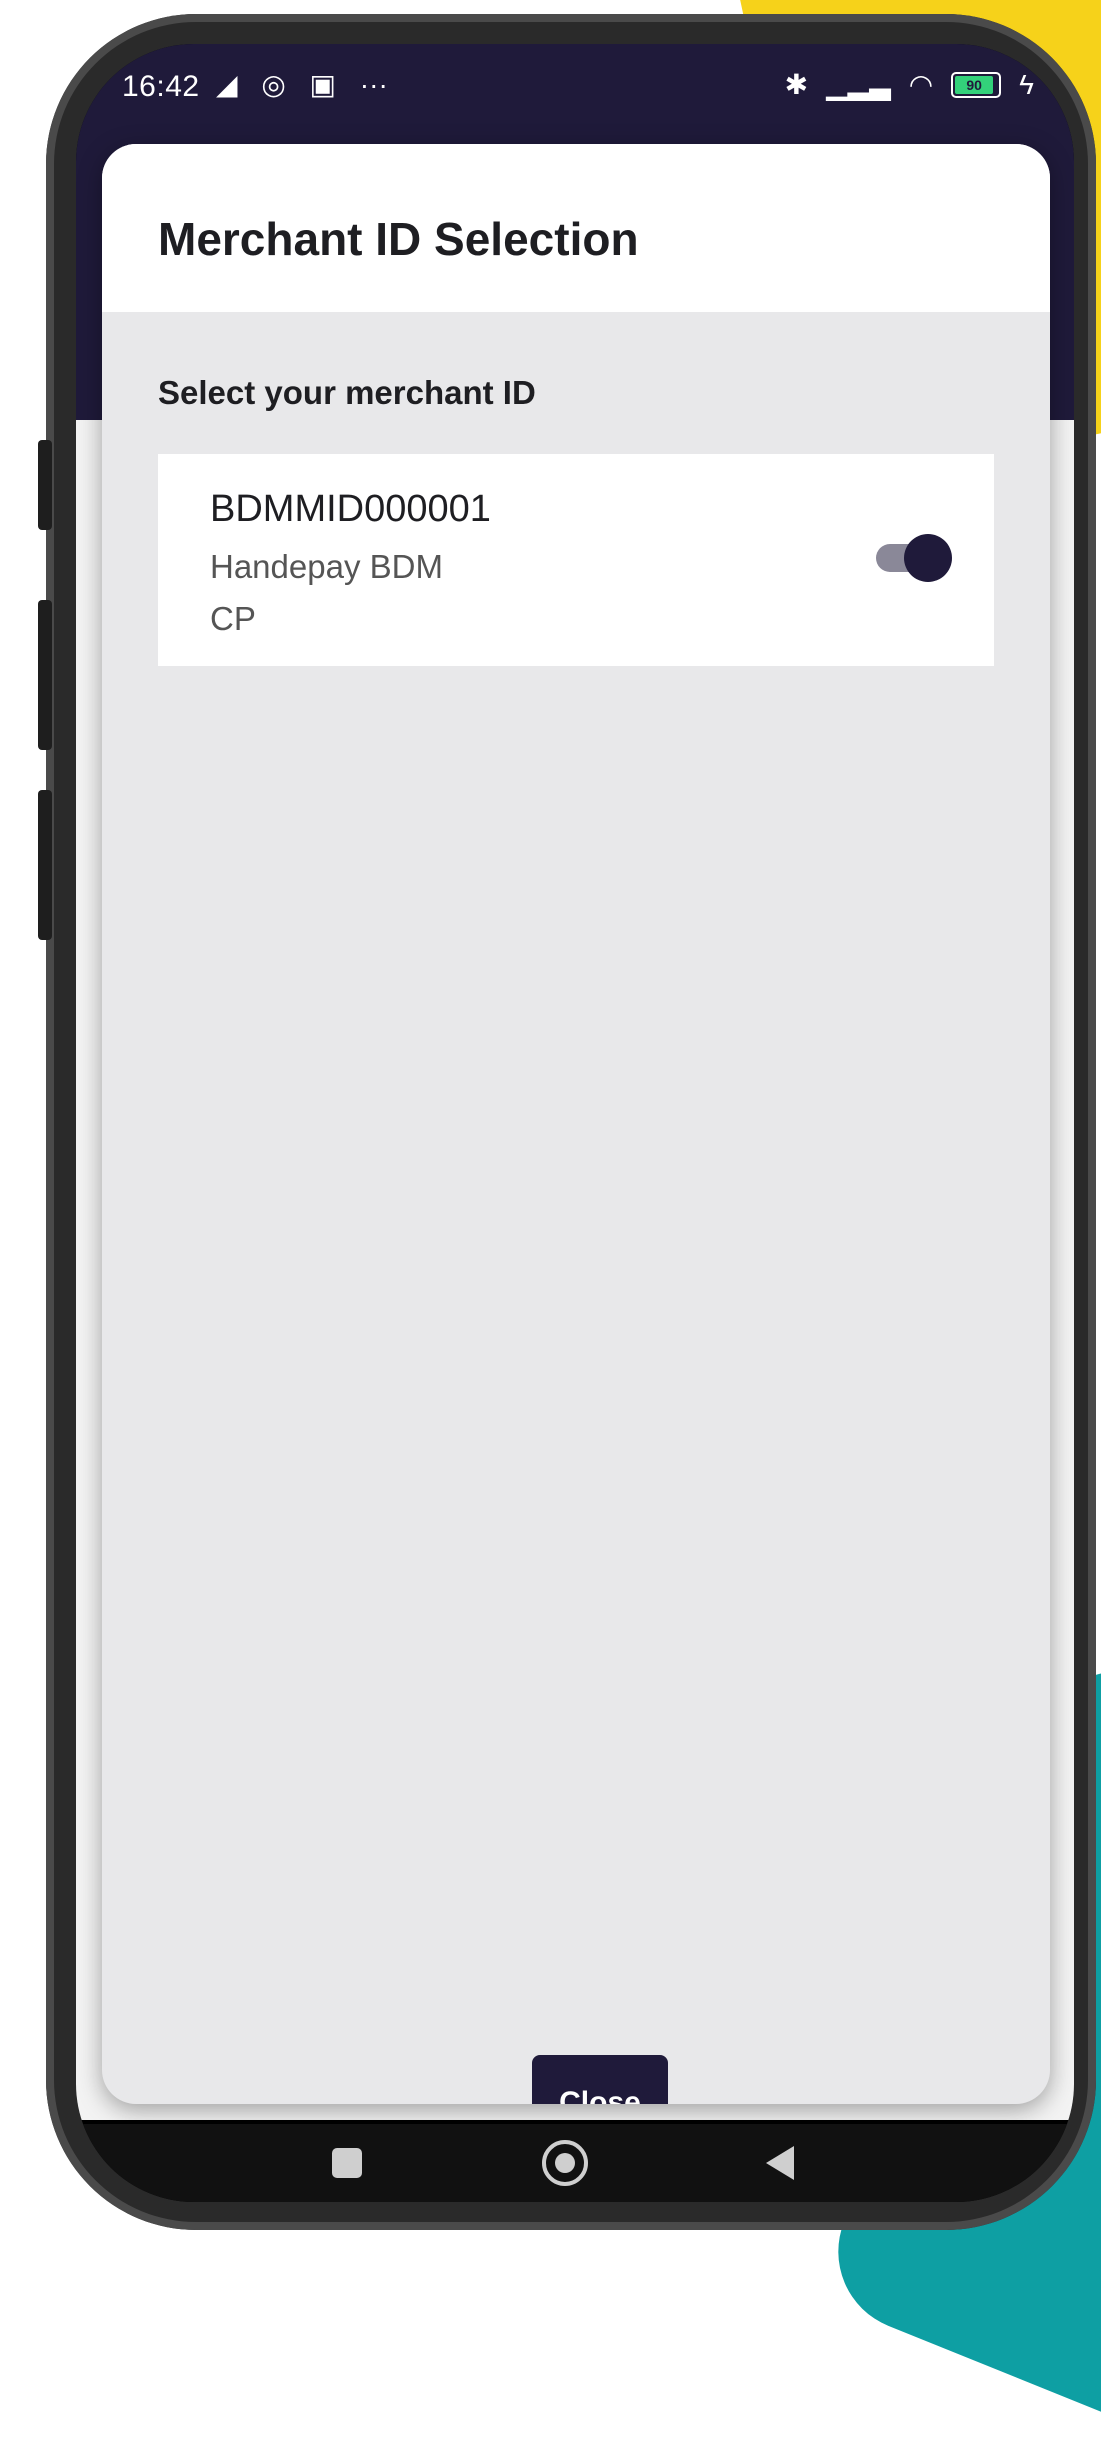 This screenshot has height=2453, width=1101. I want to click on dialog-subtitle: Select your merchant ID, so click(347, 392).